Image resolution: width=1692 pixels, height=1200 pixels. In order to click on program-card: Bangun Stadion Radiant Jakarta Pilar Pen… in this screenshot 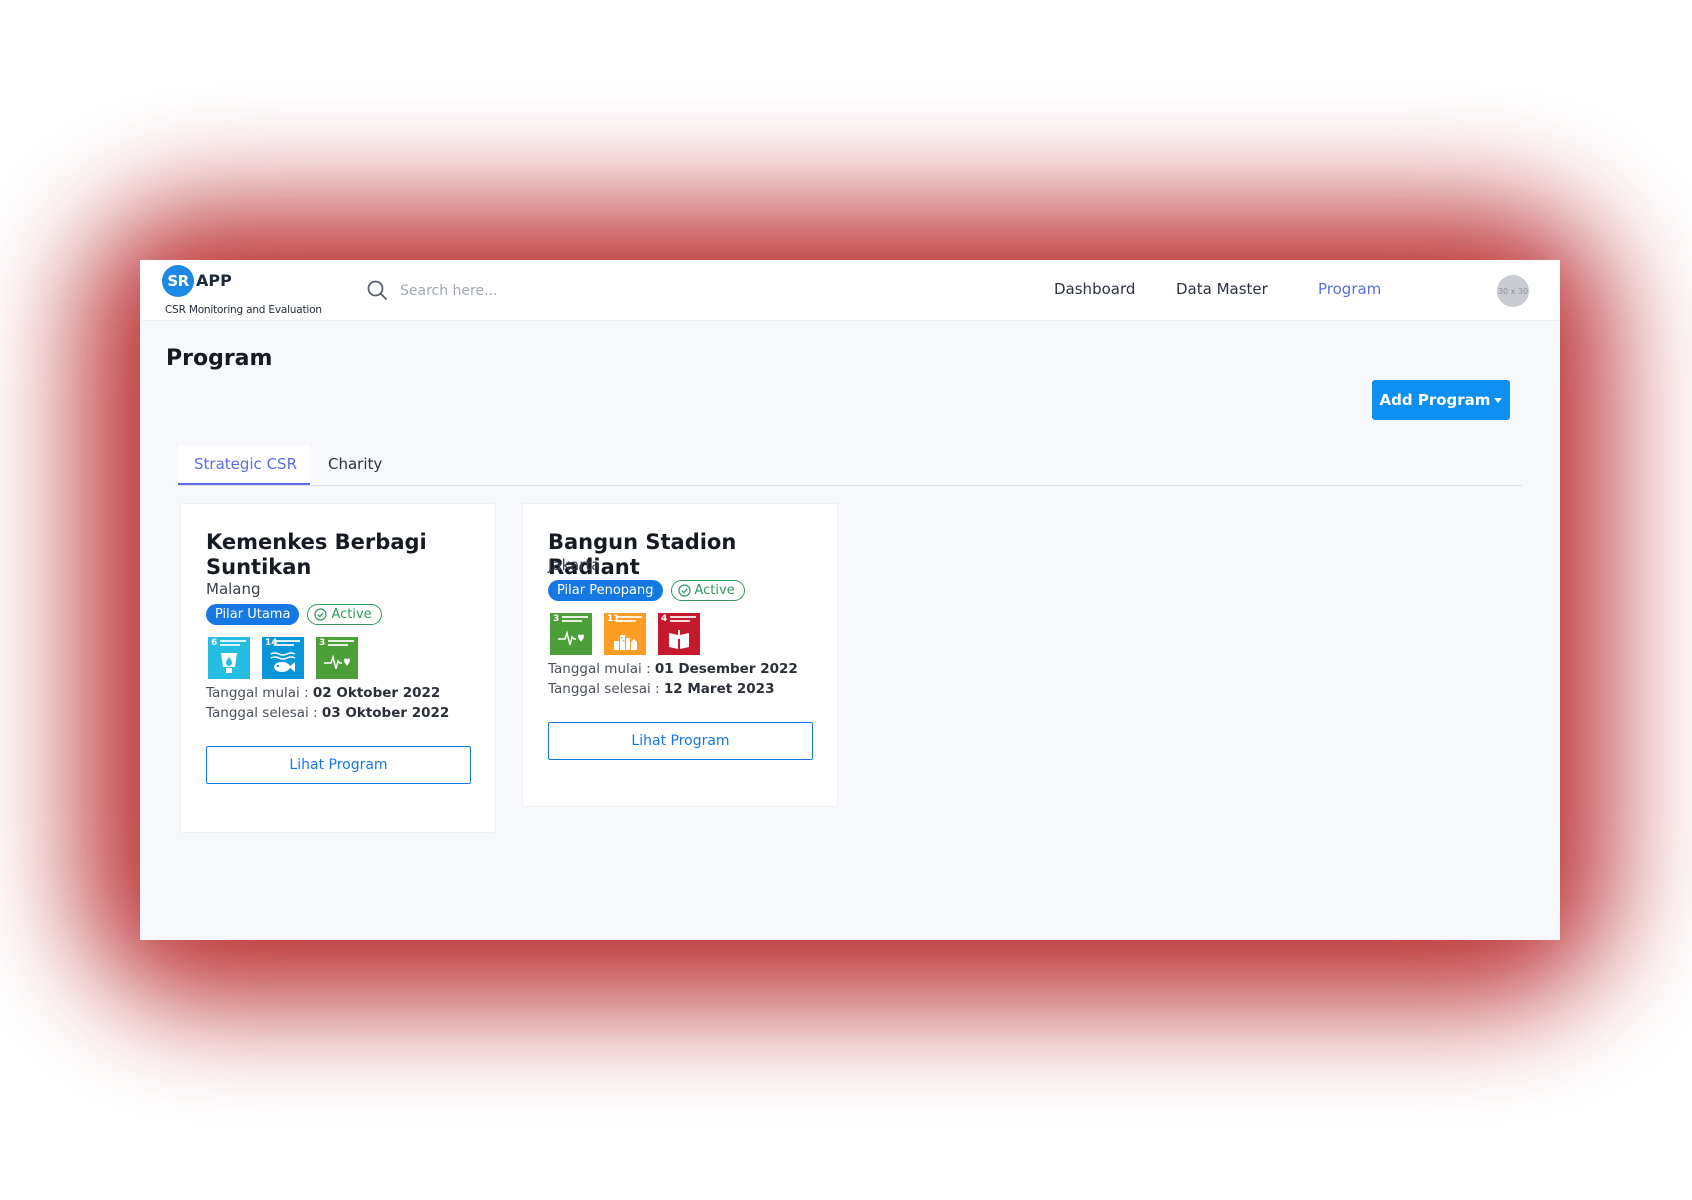, I will do `click(680, 655)`.